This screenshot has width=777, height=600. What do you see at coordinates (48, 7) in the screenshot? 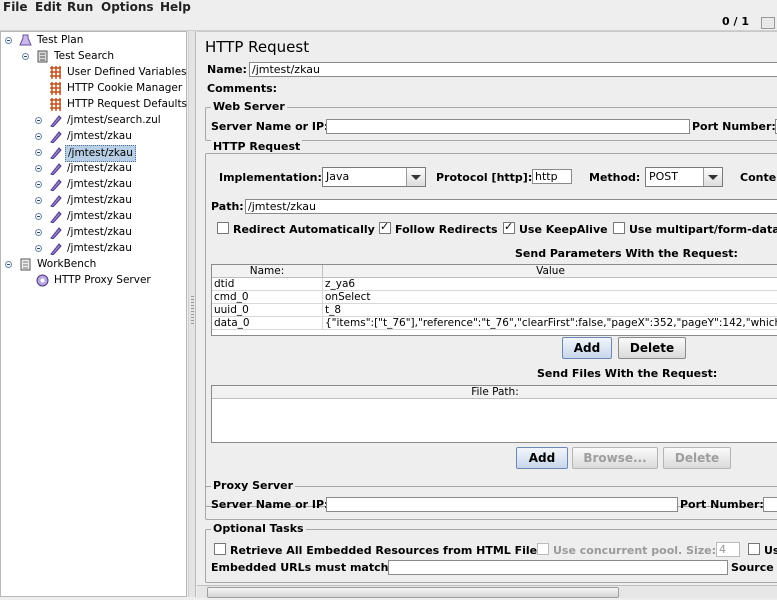
I see `menu-edit: Edit` at bounding box center [48, 7].